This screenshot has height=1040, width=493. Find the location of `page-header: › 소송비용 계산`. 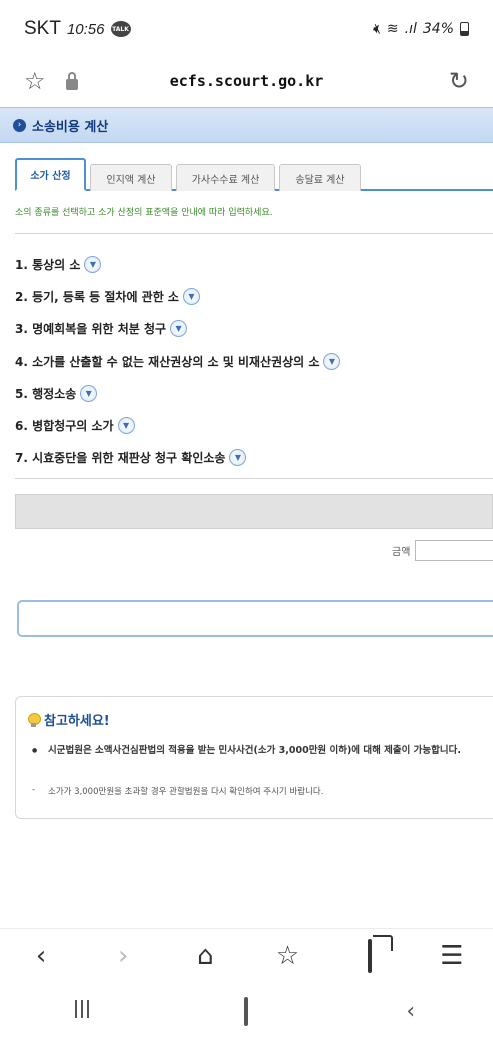

page-header: › 소송비용 계산 is located at coordinates (246, 125).